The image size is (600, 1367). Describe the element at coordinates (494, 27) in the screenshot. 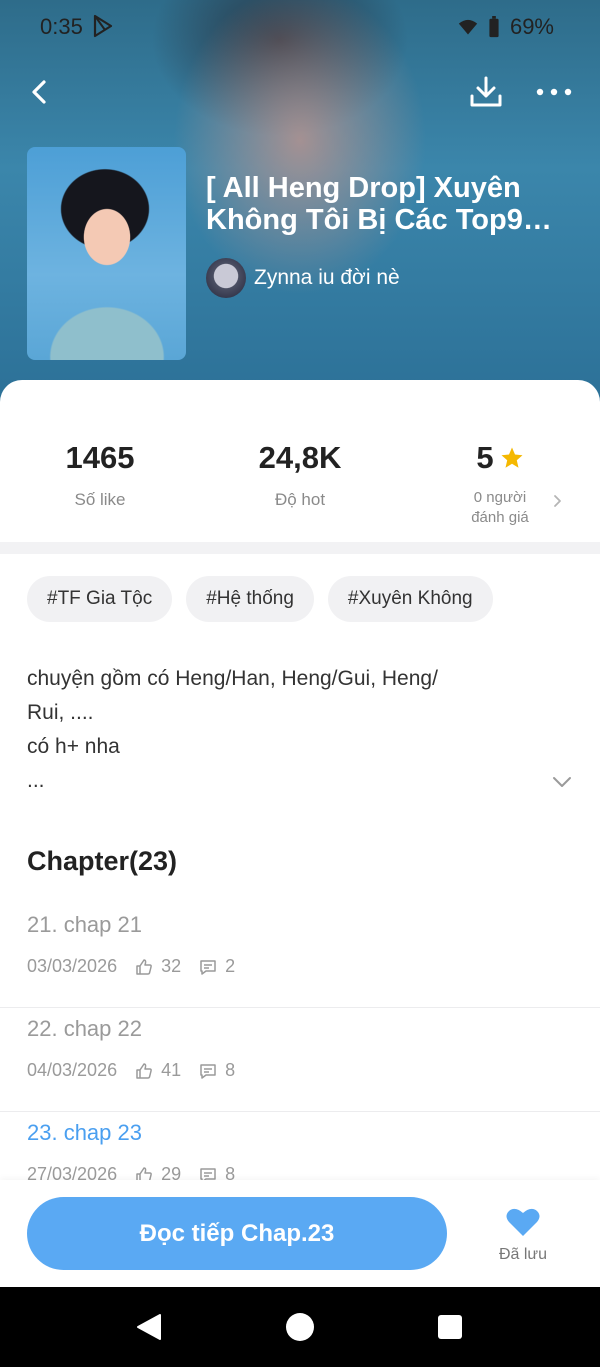

I see `battery-icon` at that location.